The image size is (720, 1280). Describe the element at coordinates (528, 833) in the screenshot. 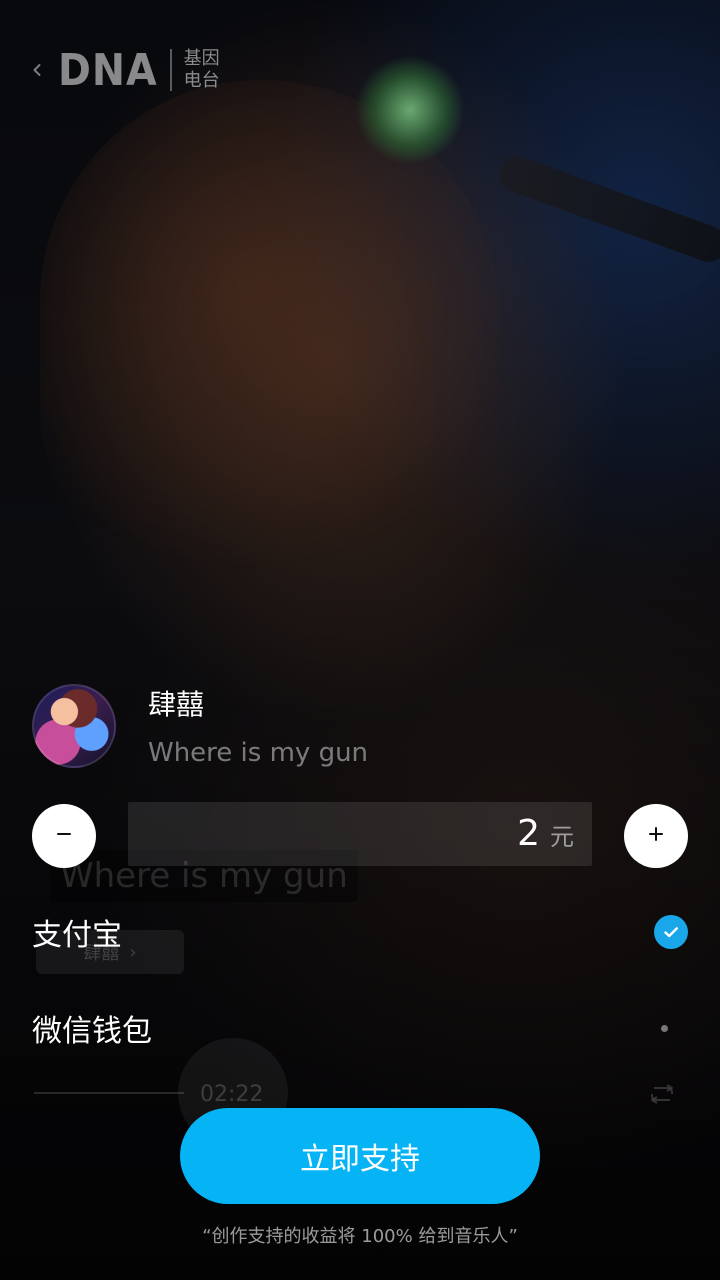

I see `amount-value: 2` at that location.